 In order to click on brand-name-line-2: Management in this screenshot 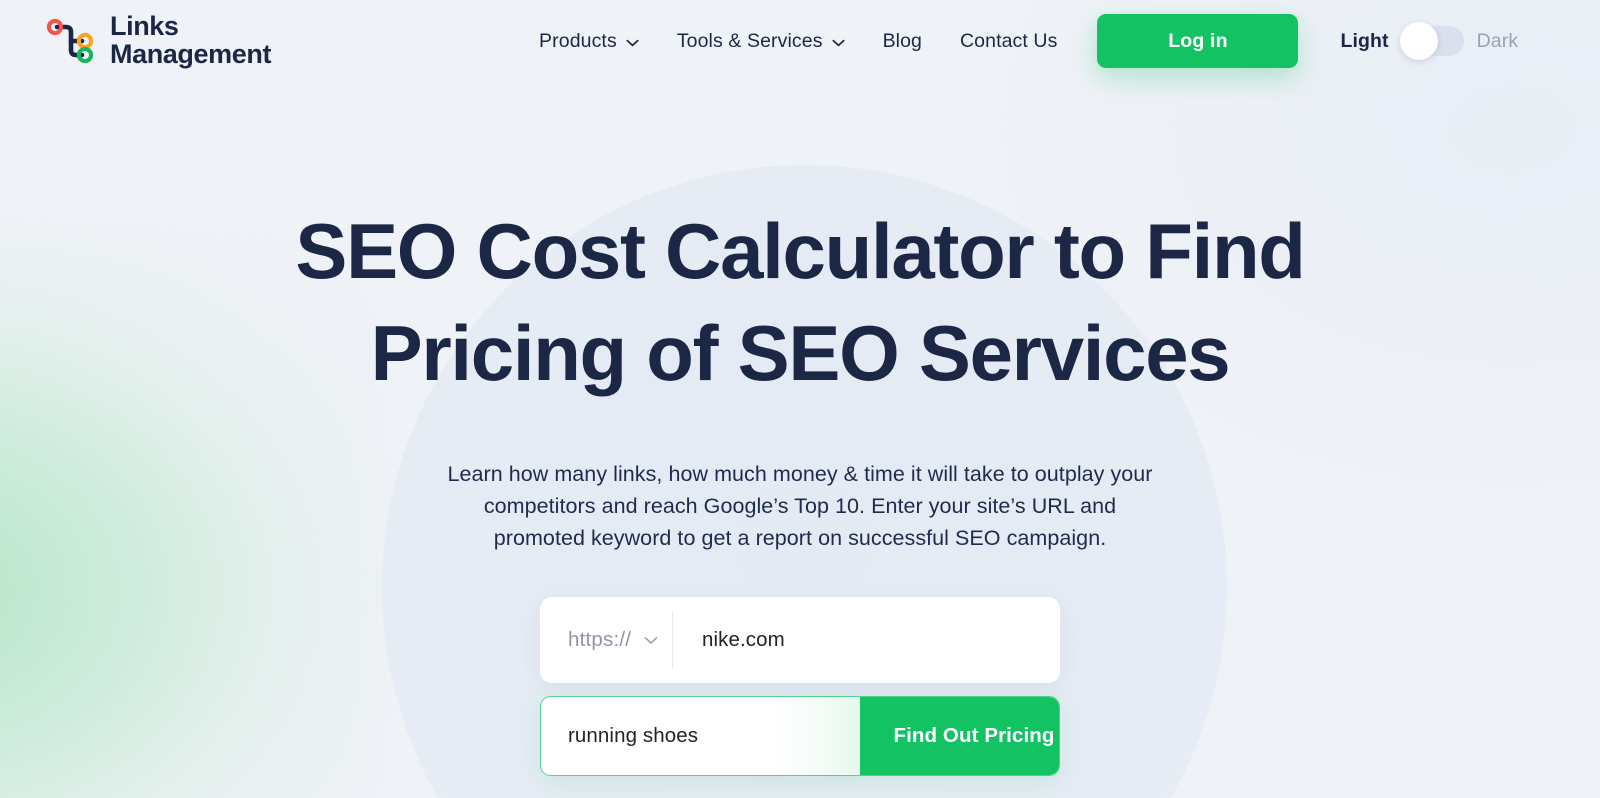, I will do `click(191, 54)`.